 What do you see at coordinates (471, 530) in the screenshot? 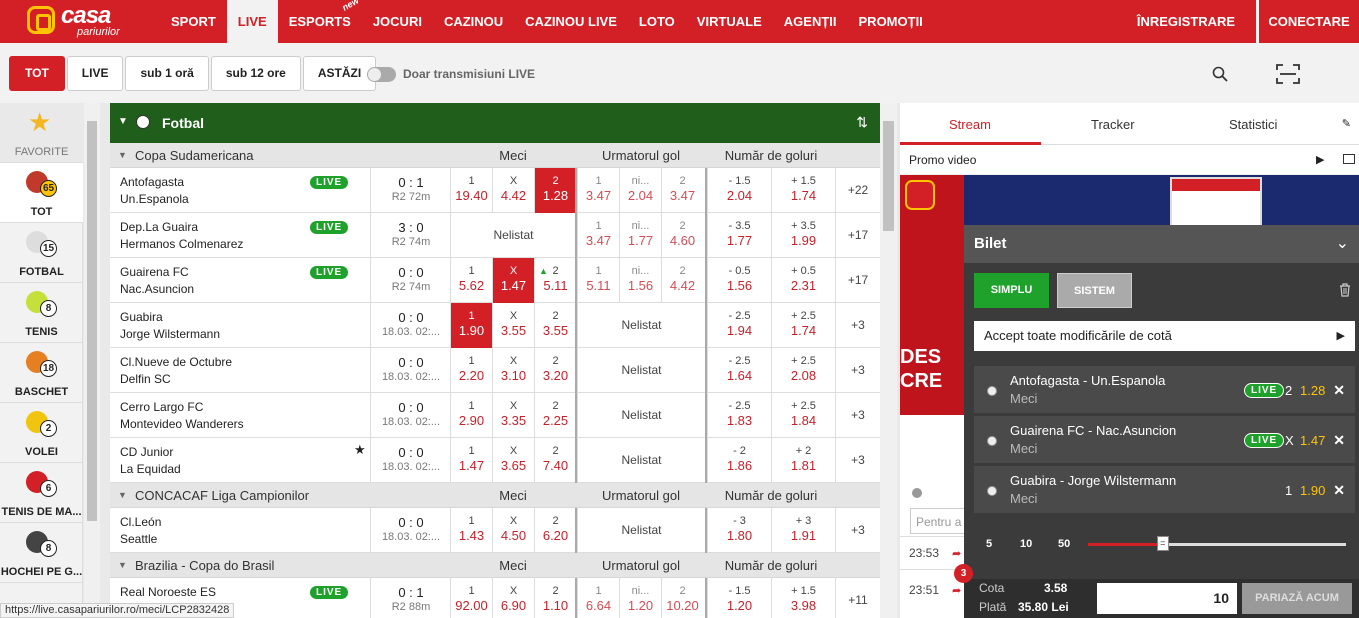
I see `odd-button: 1 1.43` at bounding box center [471, 530].